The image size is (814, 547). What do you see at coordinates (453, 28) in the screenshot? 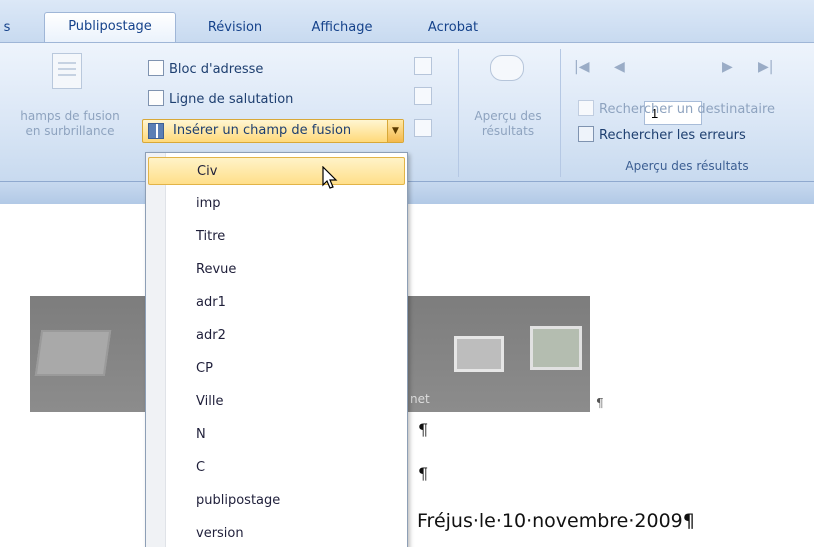
I see `tab-acrobat: Acrobat` at bounding box center [453, 28].